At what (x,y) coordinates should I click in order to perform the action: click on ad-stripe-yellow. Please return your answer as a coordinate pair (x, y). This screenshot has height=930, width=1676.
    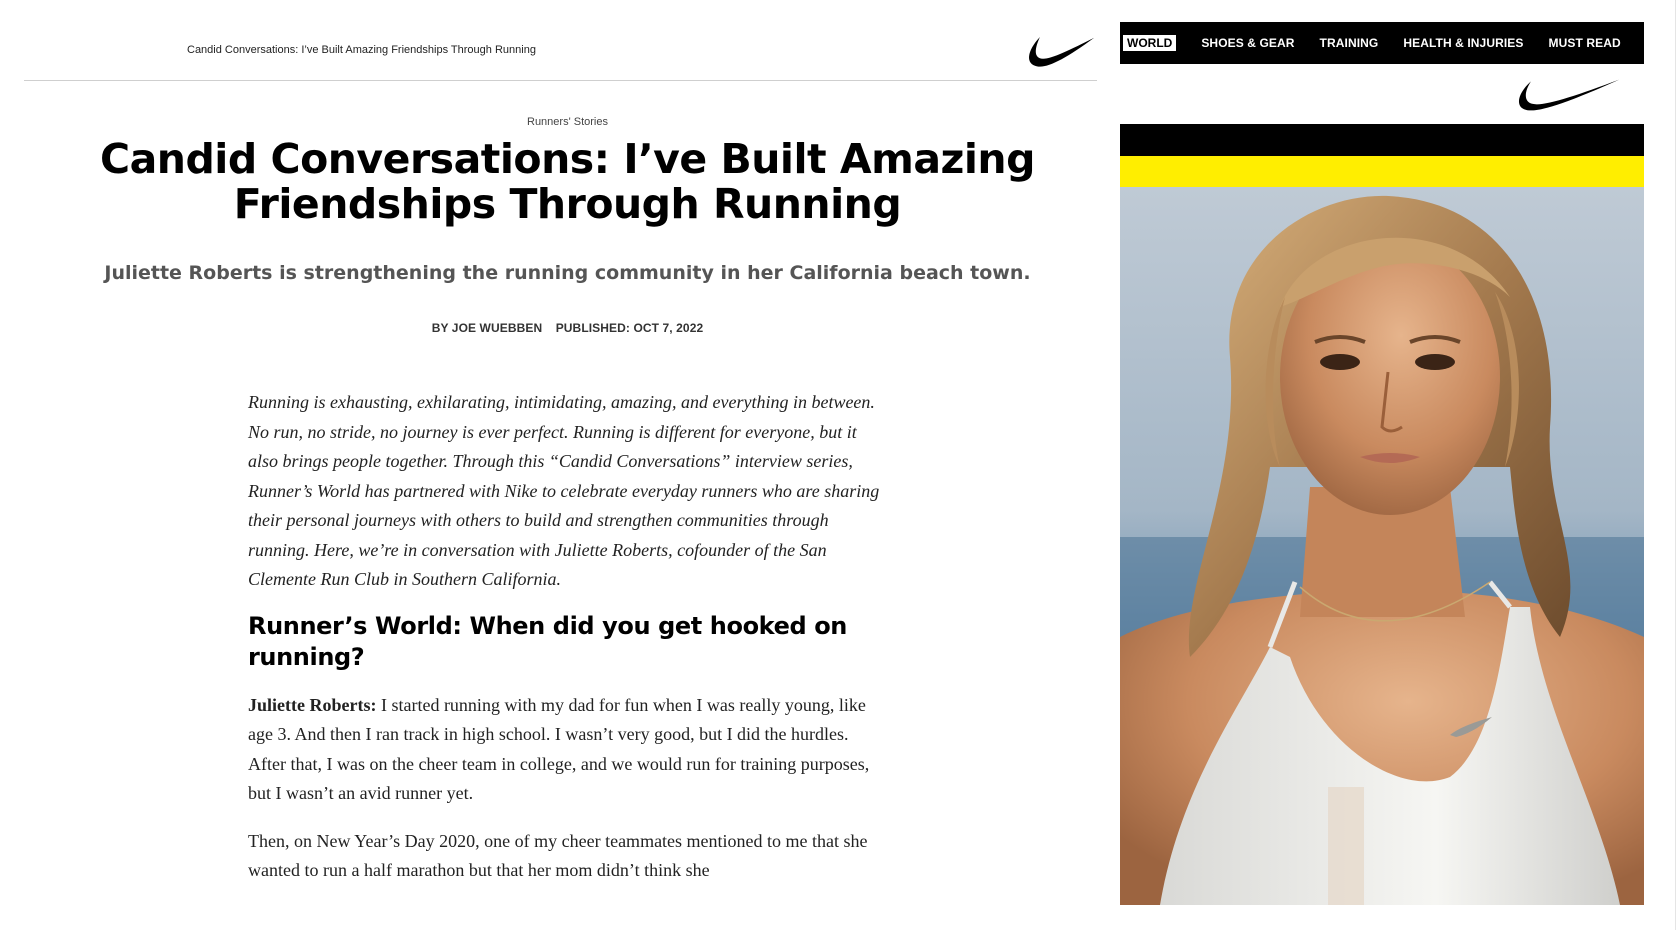
    Looking at the image, I should click on (1382, 171).